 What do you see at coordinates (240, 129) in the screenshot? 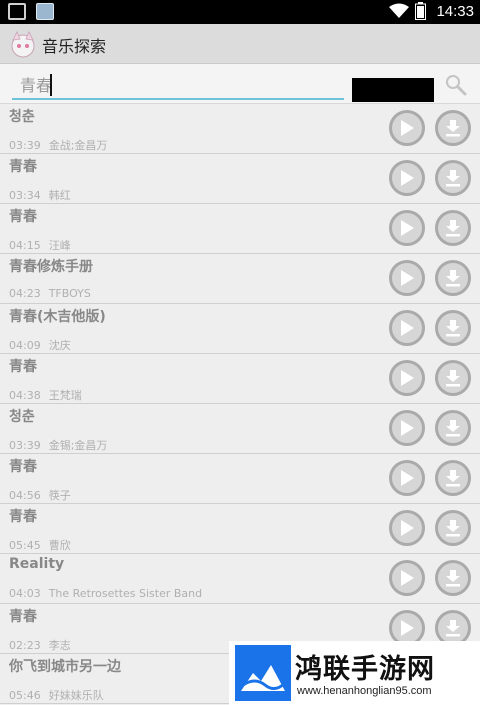
I see `song-row: 청춘 03:39 金战;金昌万` at bounding box center [240, 129].